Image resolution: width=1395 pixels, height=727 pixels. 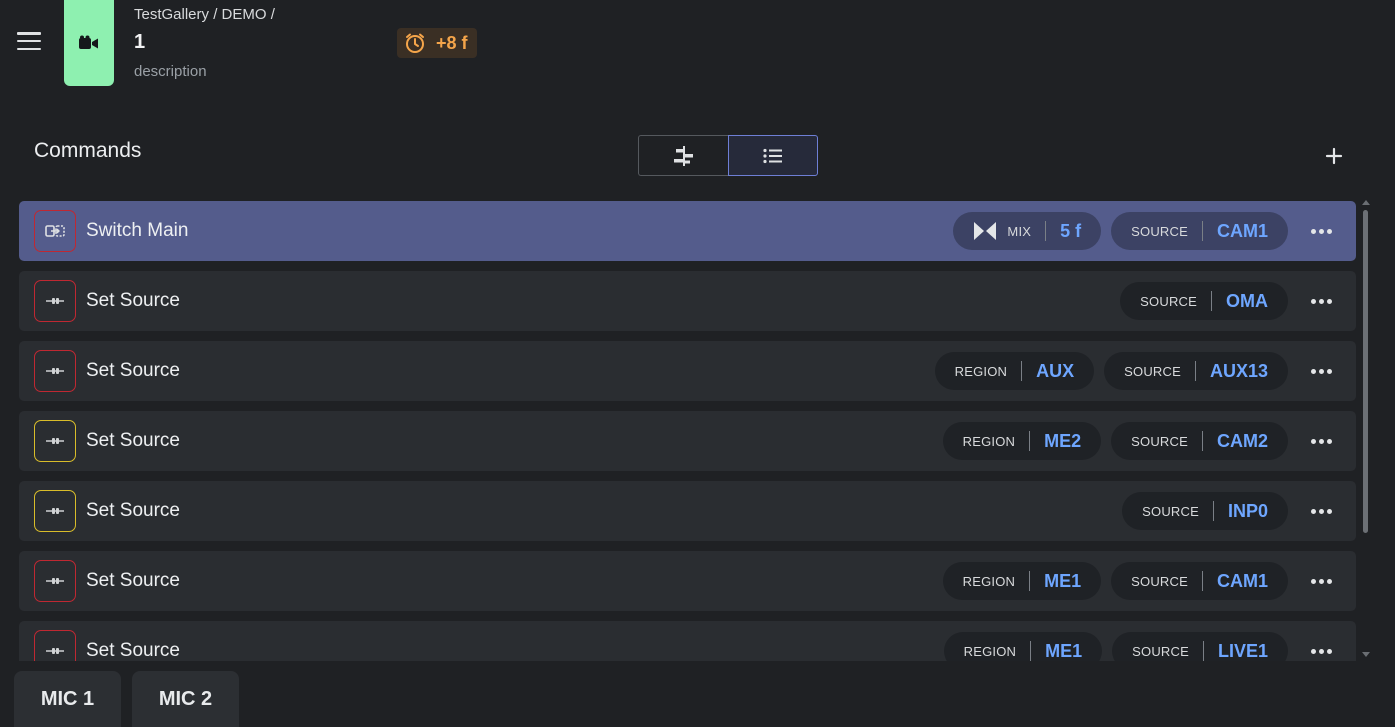 I want to click on page-description: description, so click(x=170, y=71).